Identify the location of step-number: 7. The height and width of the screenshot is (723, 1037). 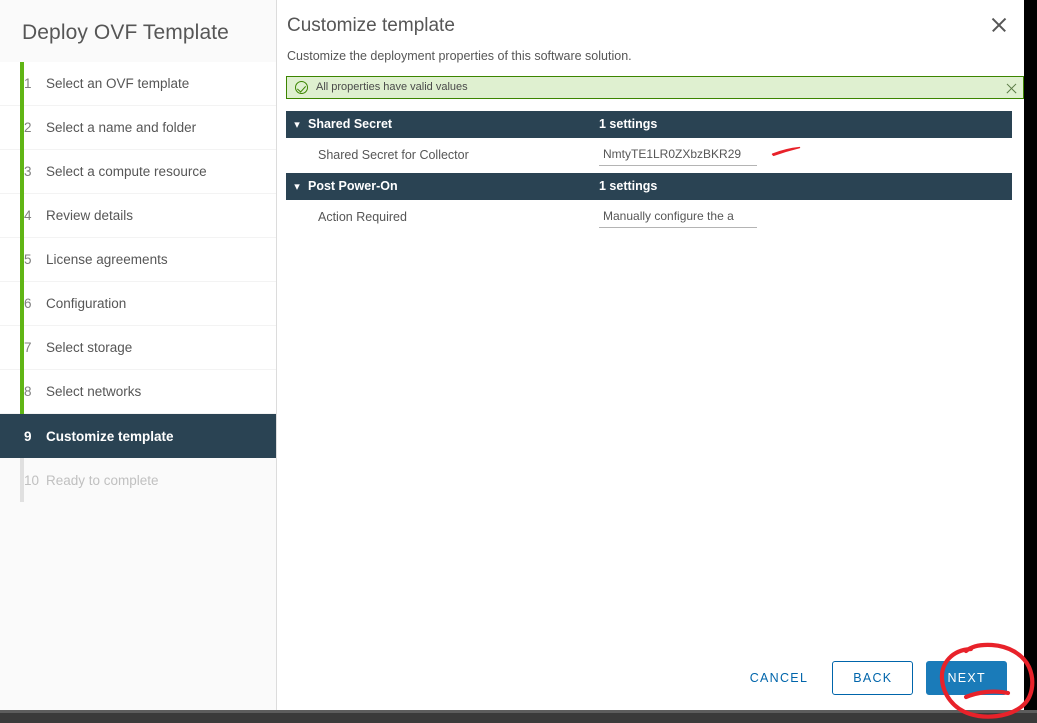
(28, 348).